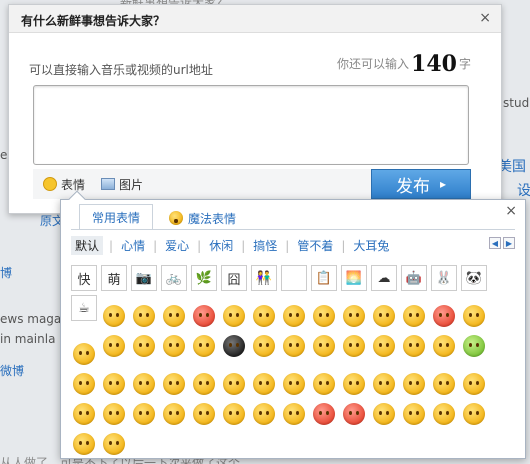 This screenshot has height=464, width=530. I want to click on category-leisure: 休闲, so click(221, 245).